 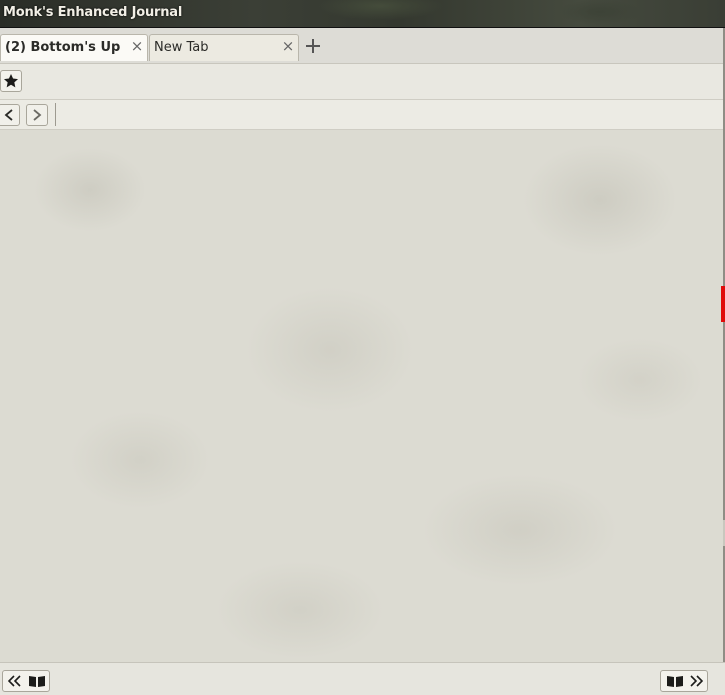 I want to click on tab-label: New Tab, so click(x=181, y=47).